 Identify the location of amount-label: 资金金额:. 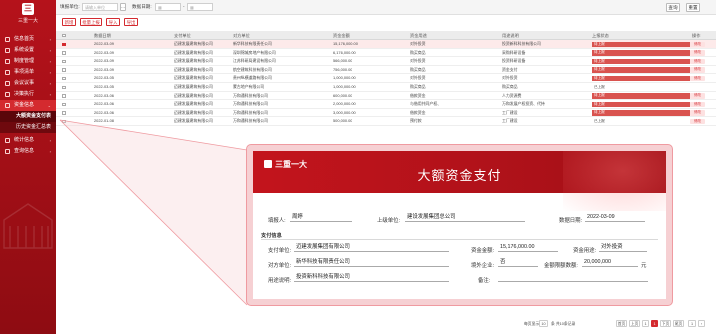
(483, 251).